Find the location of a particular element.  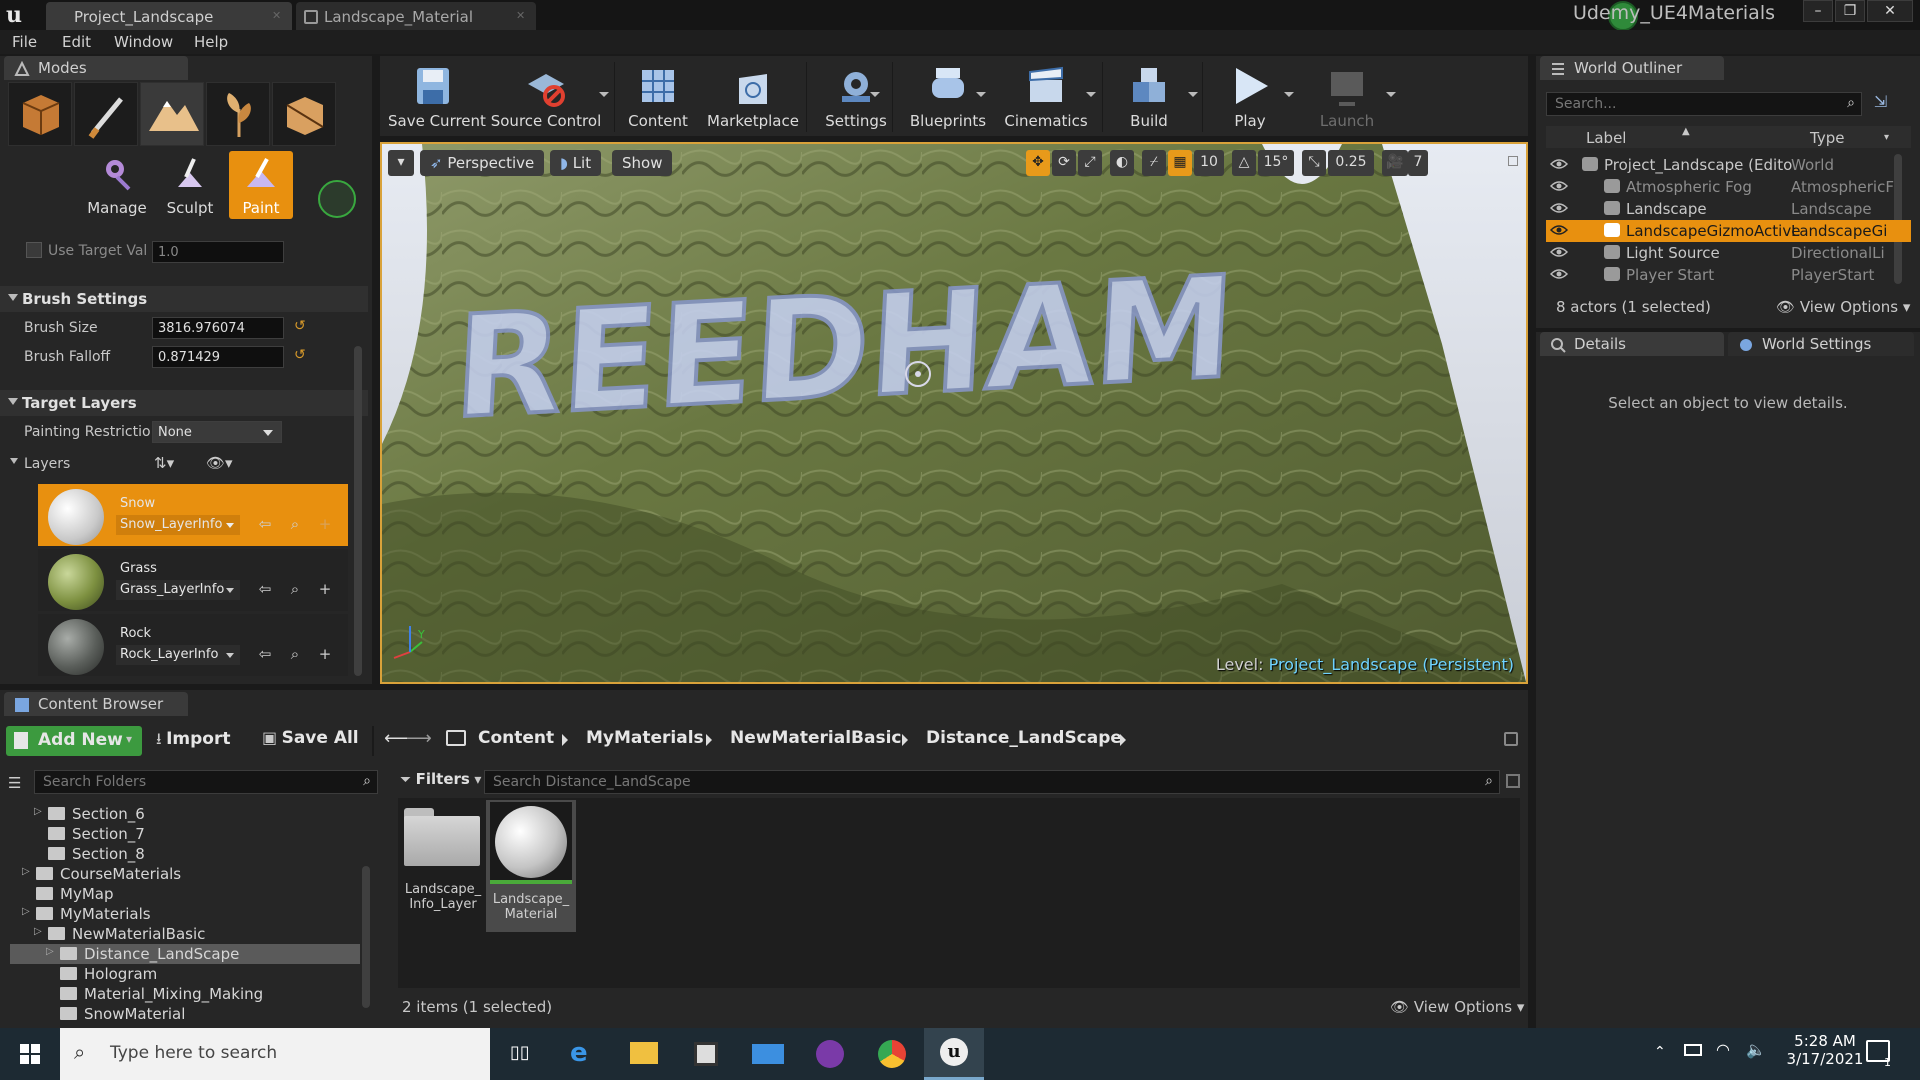

breadcrumb-newmaterialbasic: NewMaterialBasic is located at coordinates (815, 738).